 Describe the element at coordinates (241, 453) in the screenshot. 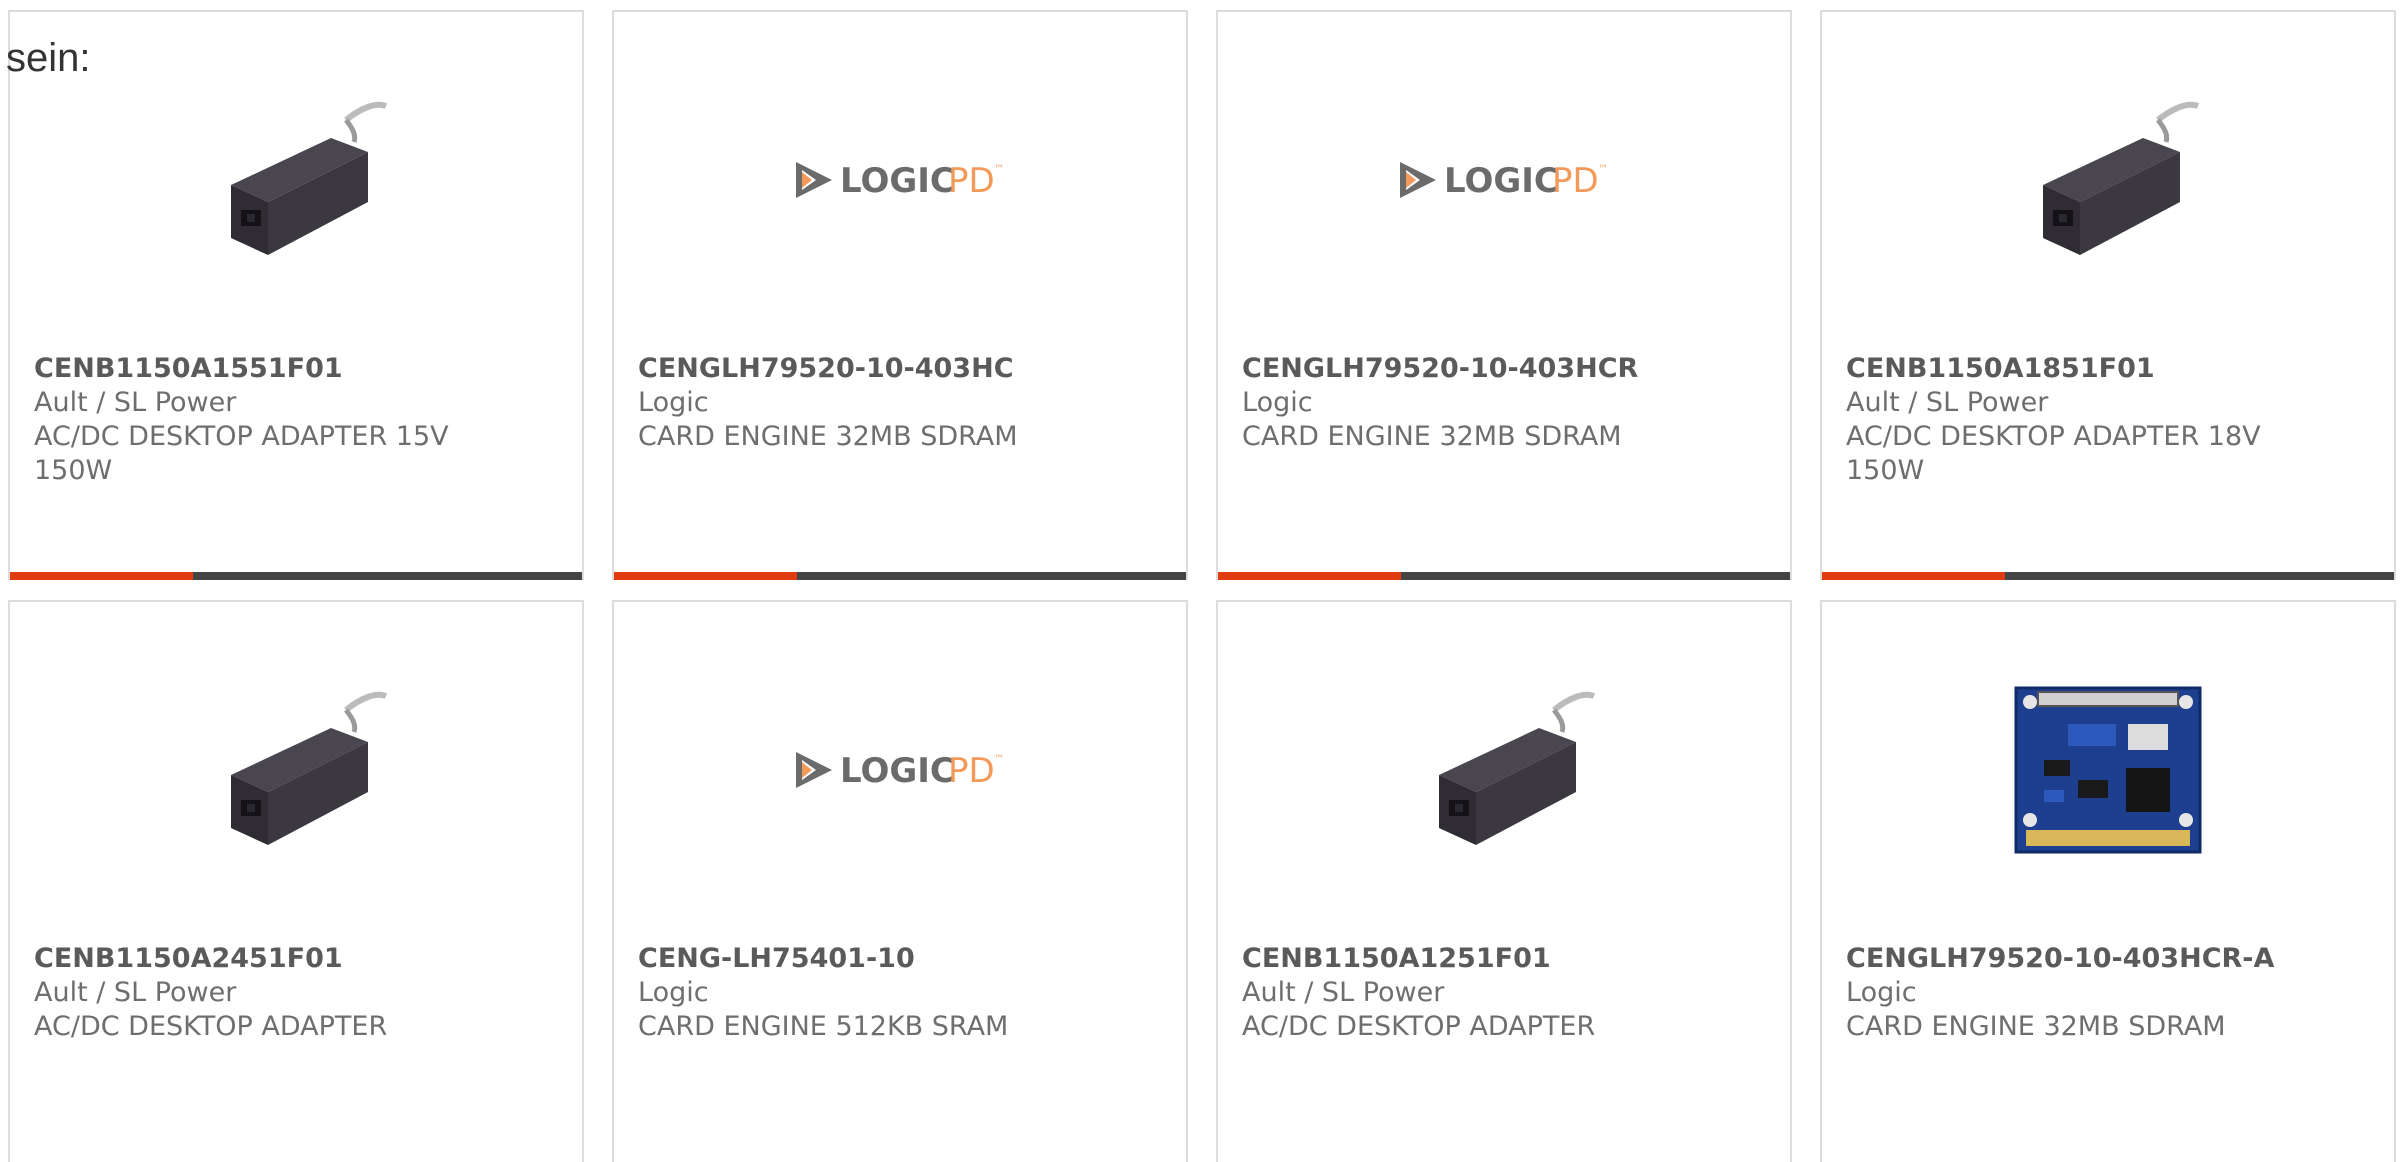

I see `product-description: AC/DC DESKTOP ADAPTER 15V 150W` at that location.